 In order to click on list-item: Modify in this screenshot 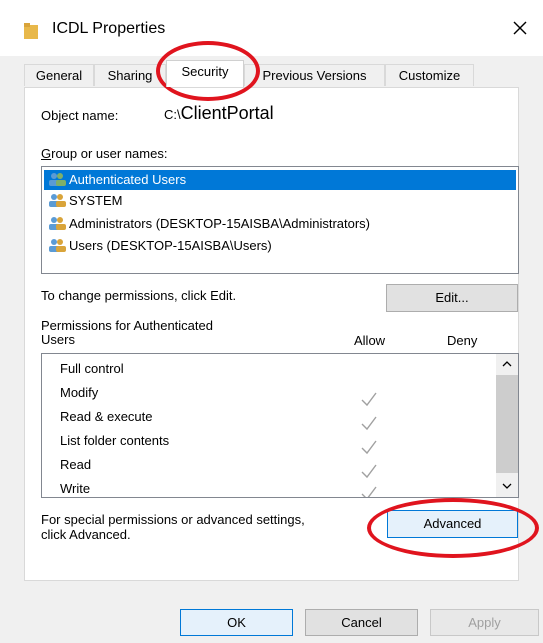, I will do `click(79, 392)`.